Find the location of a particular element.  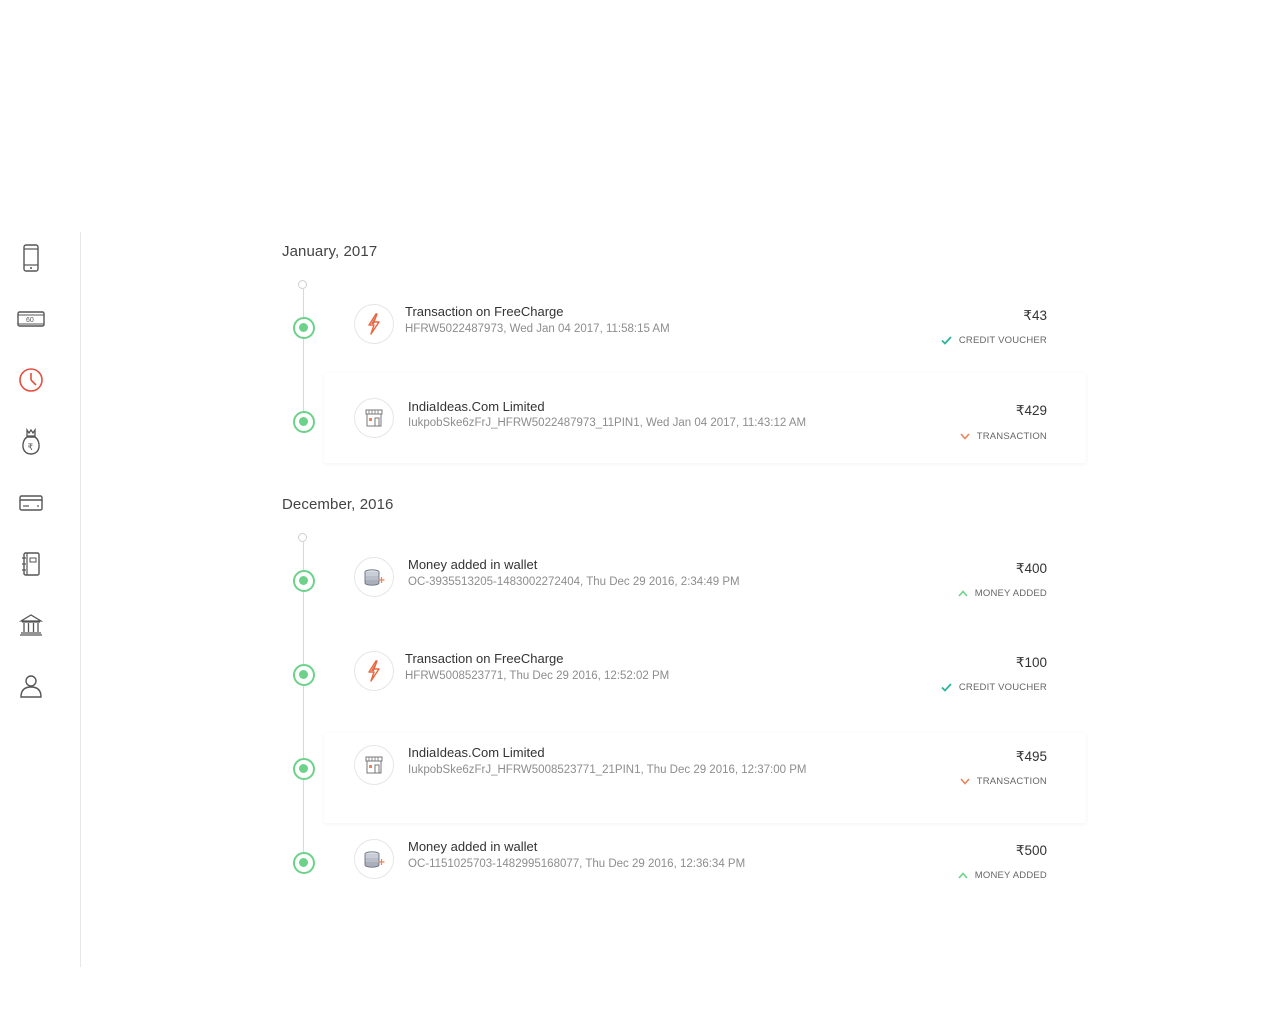

transaction-amount: ₹43 is located at coordinates (1035, 315).